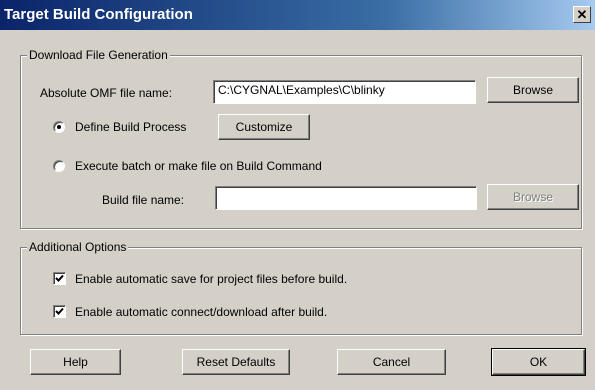 The width and height of the screenshot is (595, 390). I want to click on define-build-label: Define Build Process, so click(130, 127).